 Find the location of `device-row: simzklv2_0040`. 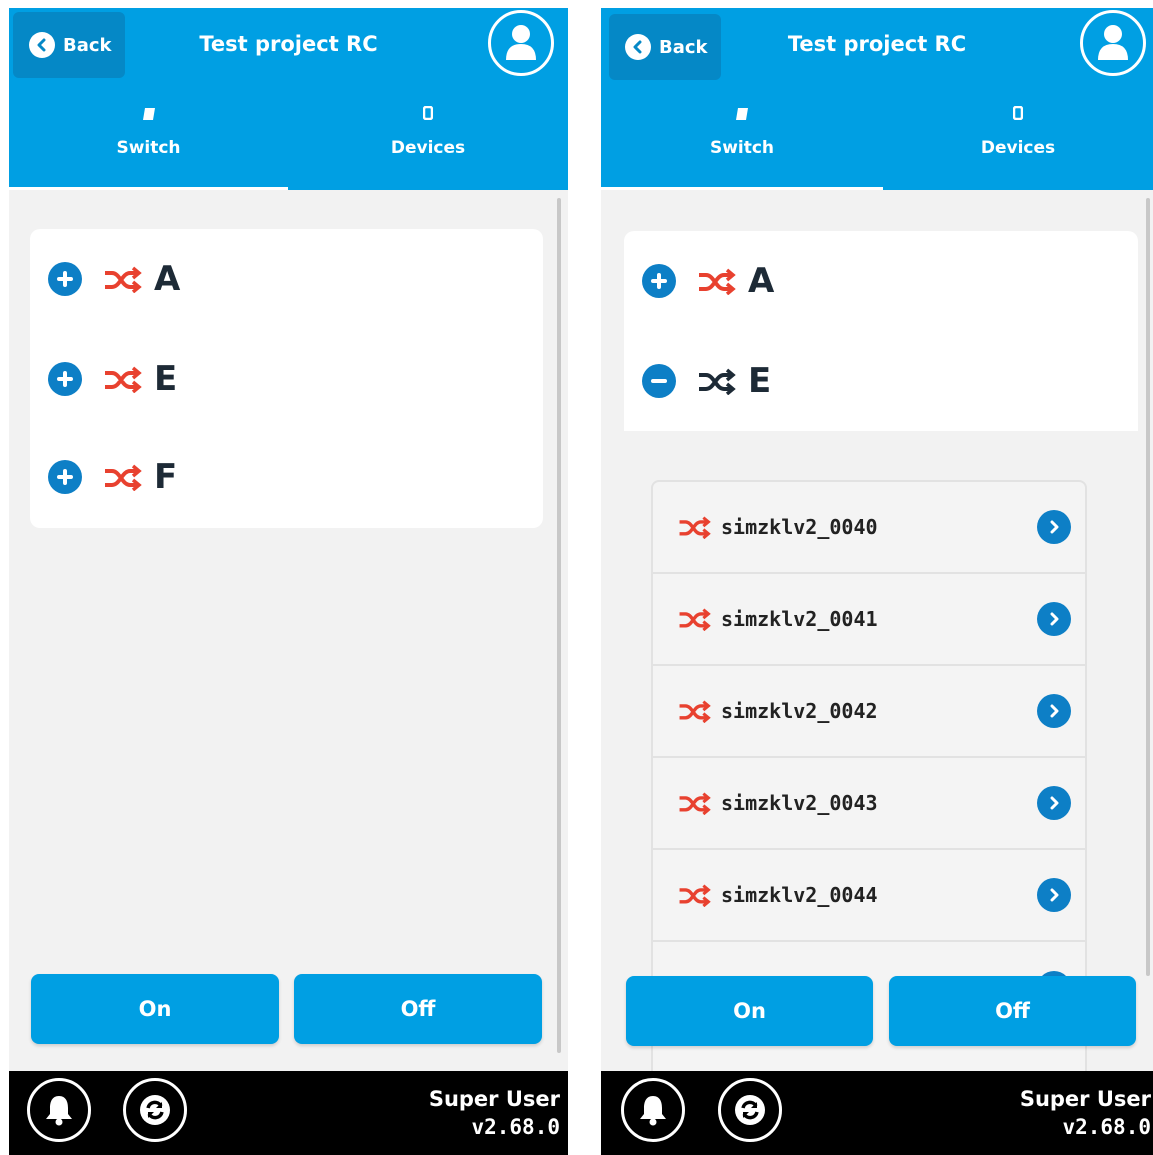

device-row: simzklv2_0040 is located at coordinates (869, 528).